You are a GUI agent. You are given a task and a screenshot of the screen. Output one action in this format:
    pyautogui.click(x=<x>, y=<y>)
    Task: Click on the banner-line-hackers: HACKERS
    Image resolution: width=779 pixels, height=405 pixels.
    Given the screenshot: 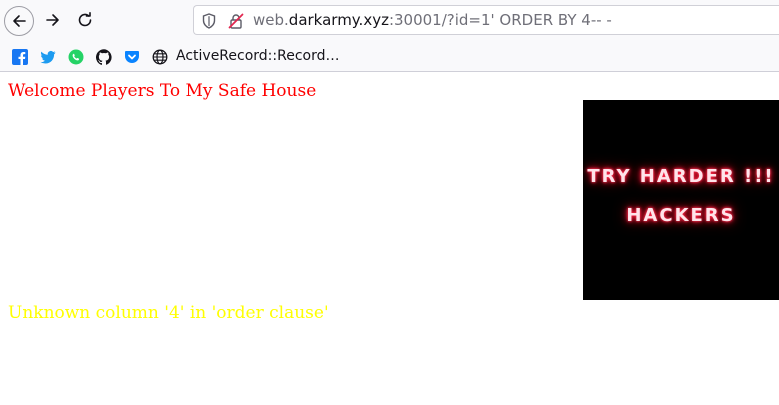 What is the action you would take?
    pyautogui.click(x=681, y=215)
    